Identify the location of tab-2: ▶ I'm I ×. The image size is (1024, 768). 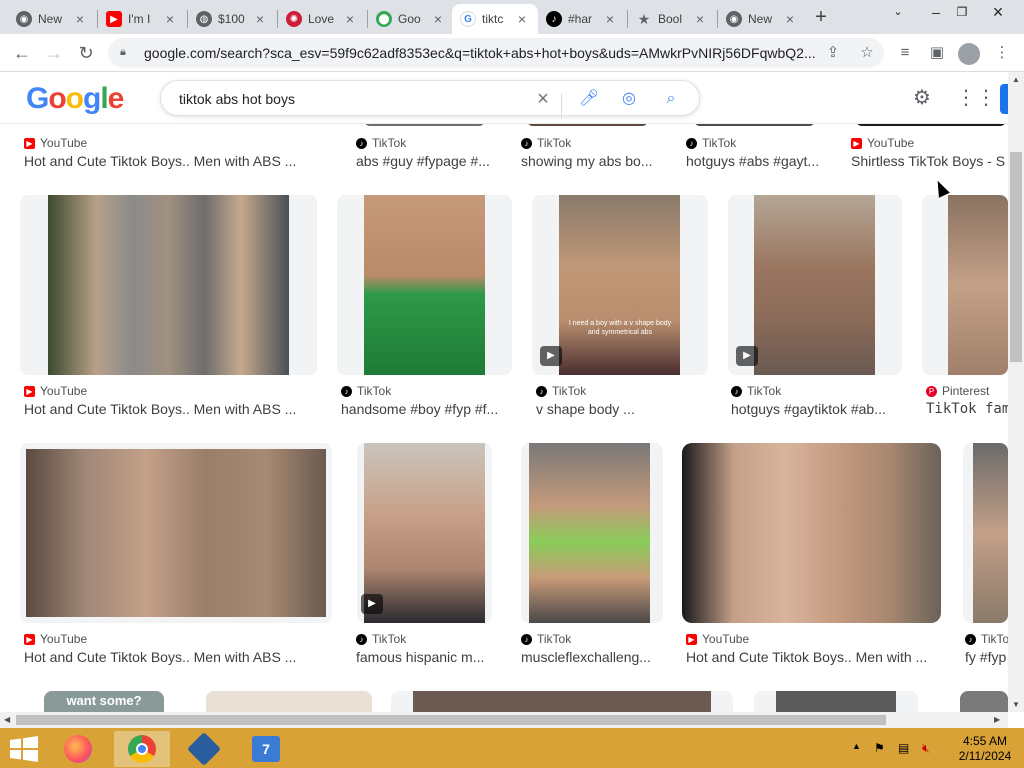
(142, 19).